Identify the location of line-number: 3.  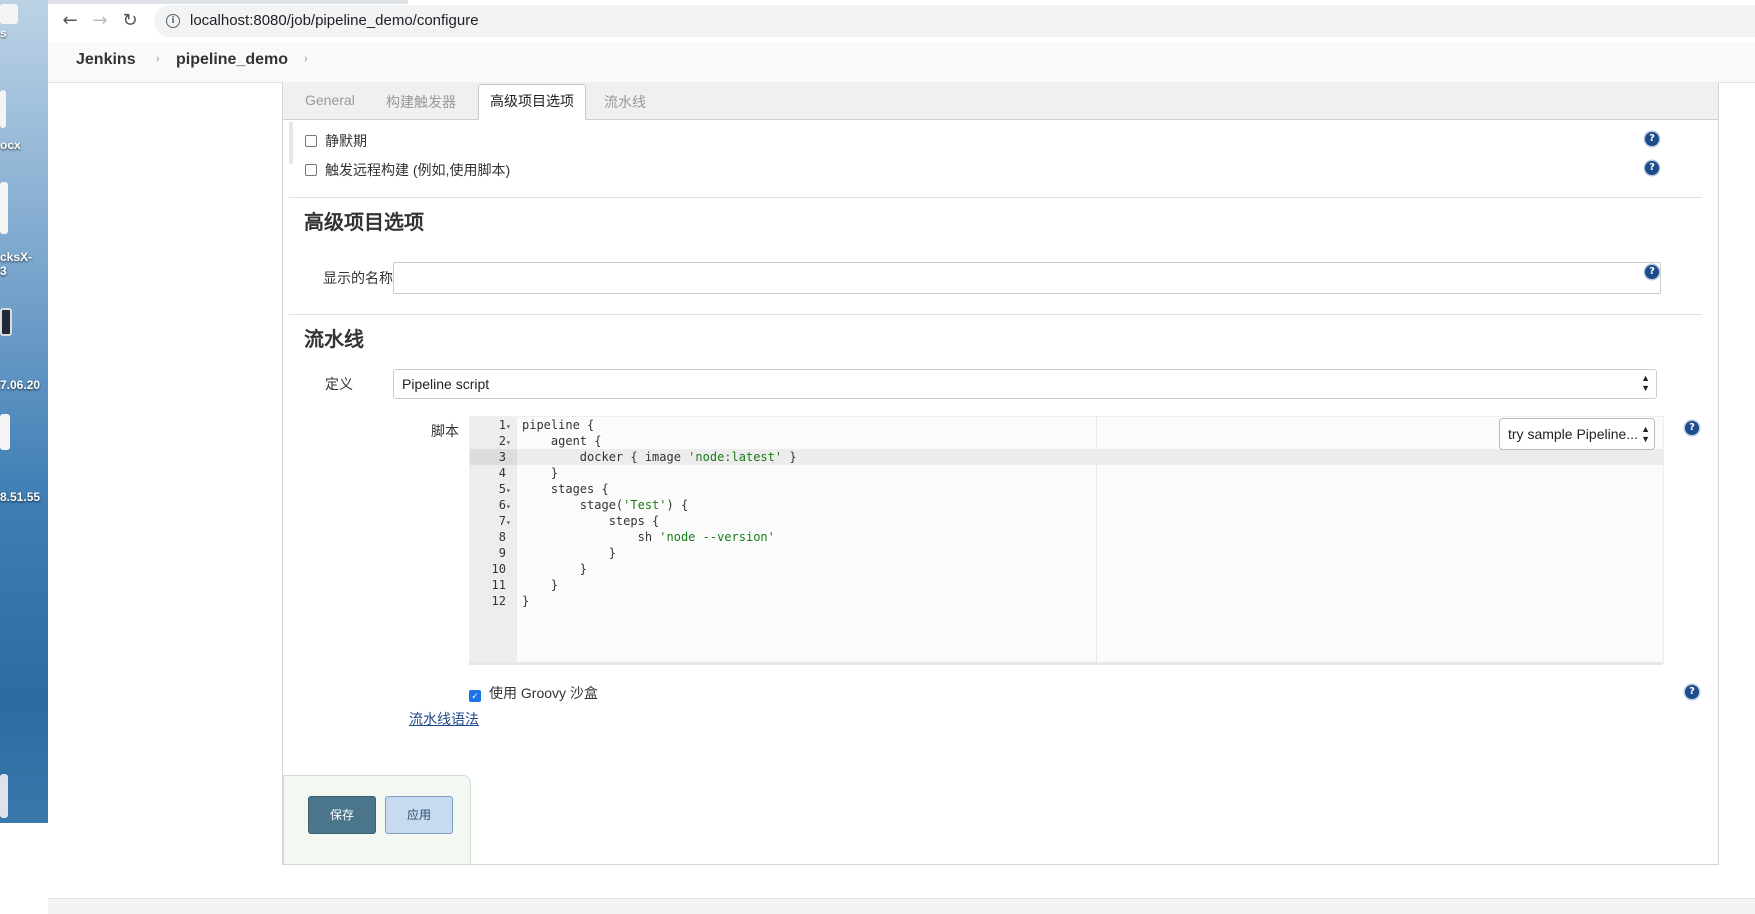
(502, 457).